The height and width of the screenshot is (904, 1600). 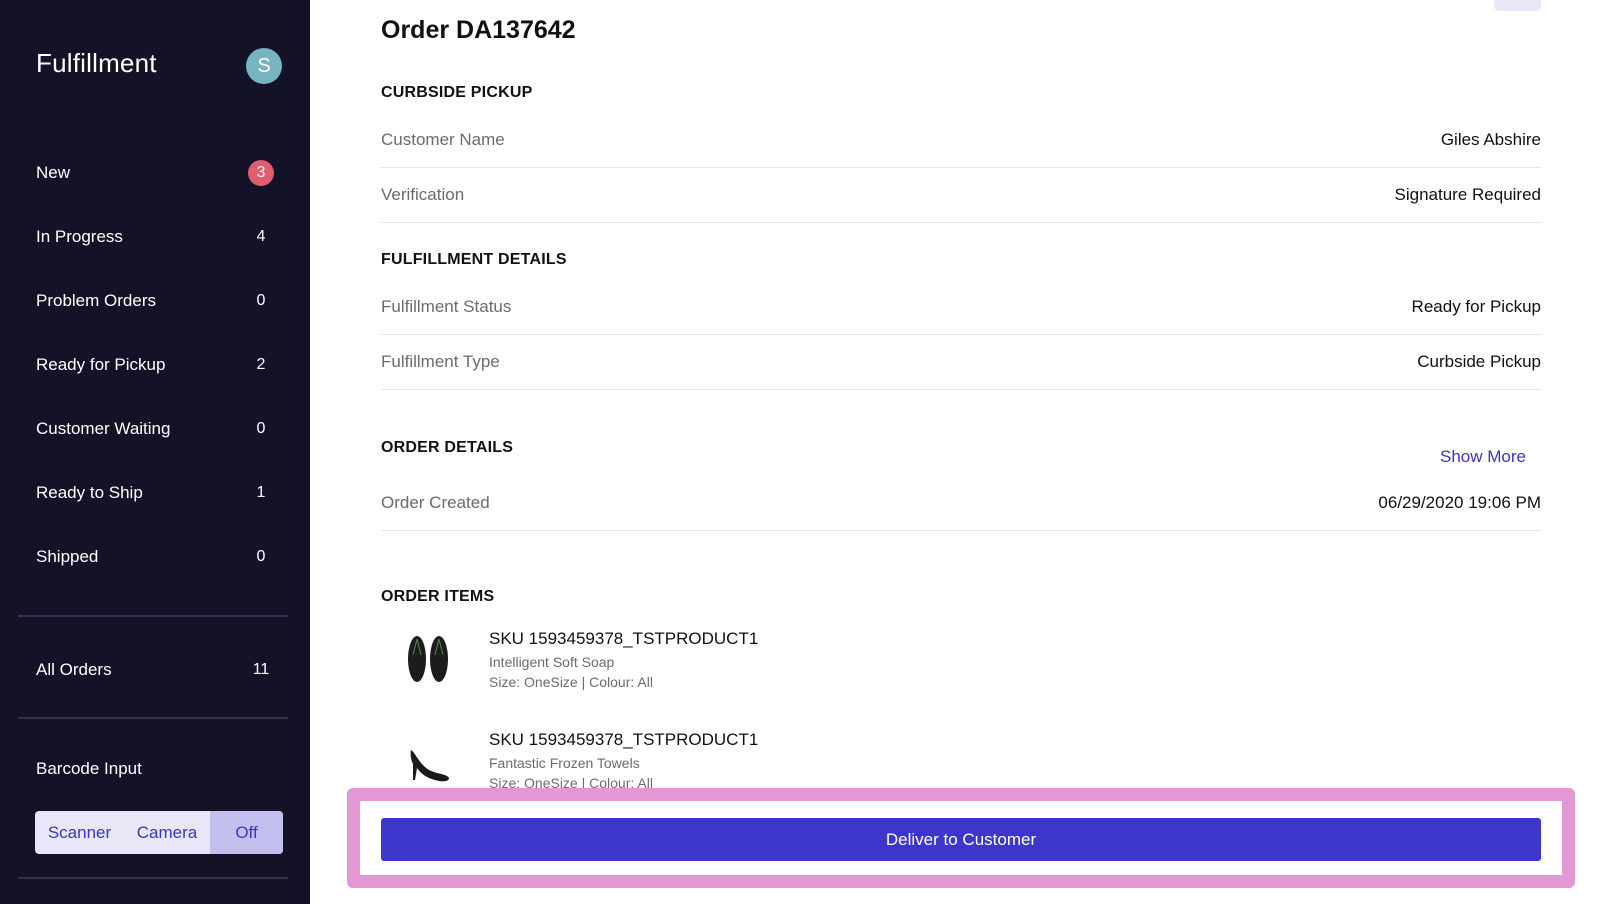 I want to click on barcode-option-scanner: Scanner, so click(x=79, y=832).